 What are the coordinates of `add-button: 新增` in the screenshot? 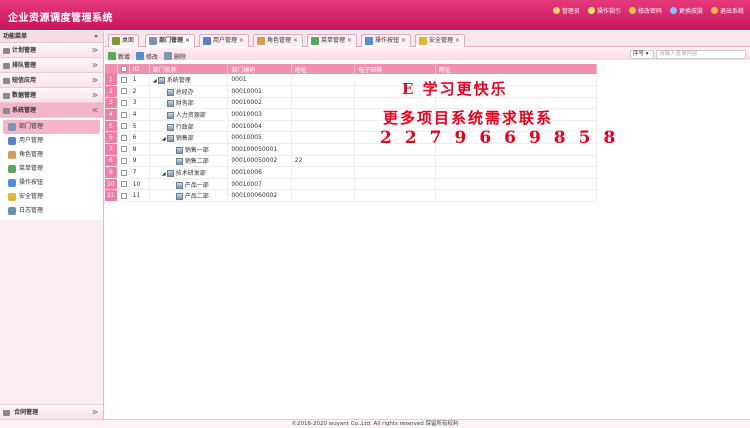 It's located at (119, 56).